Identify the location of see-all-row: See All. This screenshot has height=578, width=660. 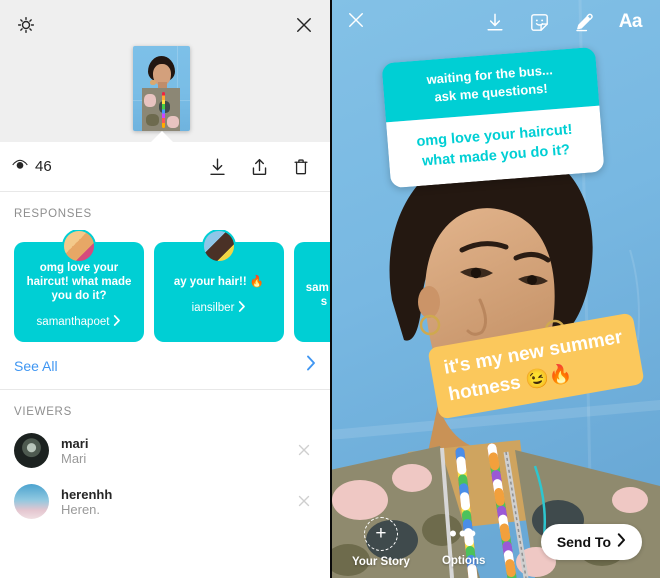
(165, 366).